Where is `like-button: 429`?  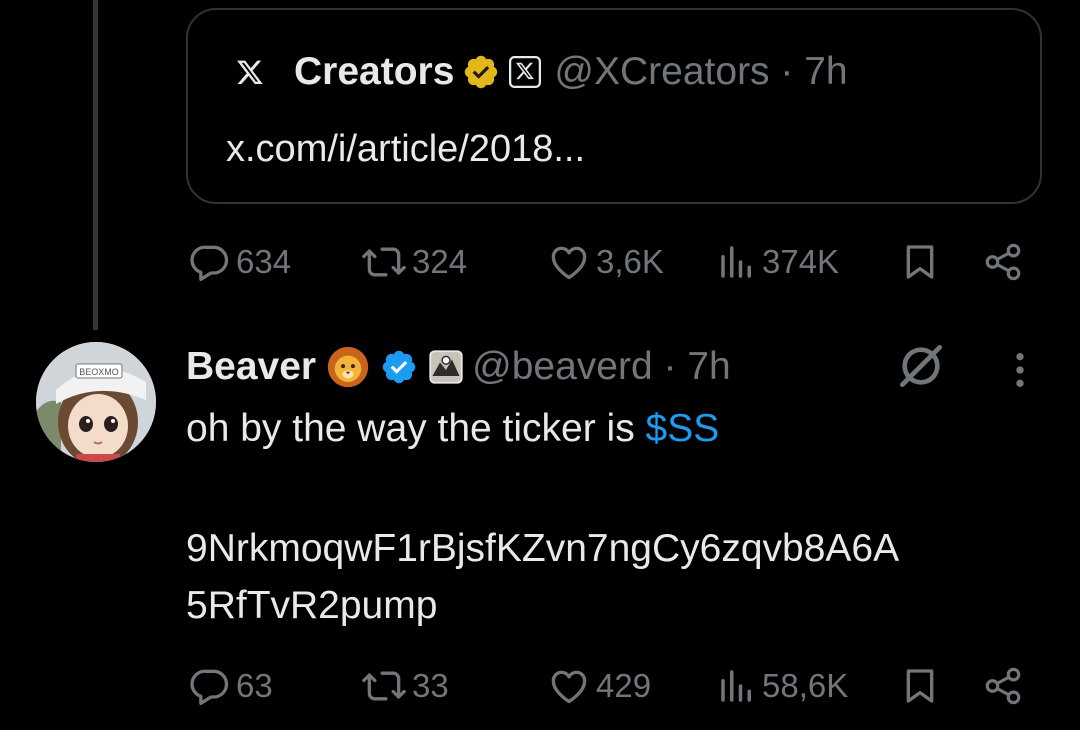 like-button: 429 is located at coordinates (598, 686).